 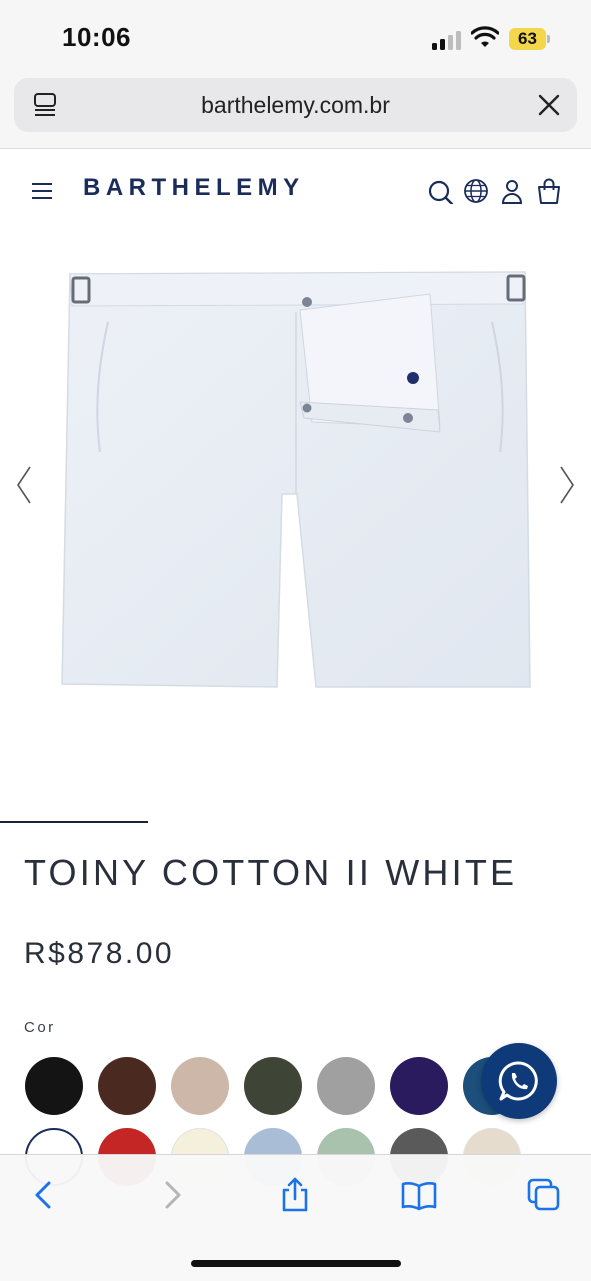 I want to click on back-icon, so click(x=44, y=1195).